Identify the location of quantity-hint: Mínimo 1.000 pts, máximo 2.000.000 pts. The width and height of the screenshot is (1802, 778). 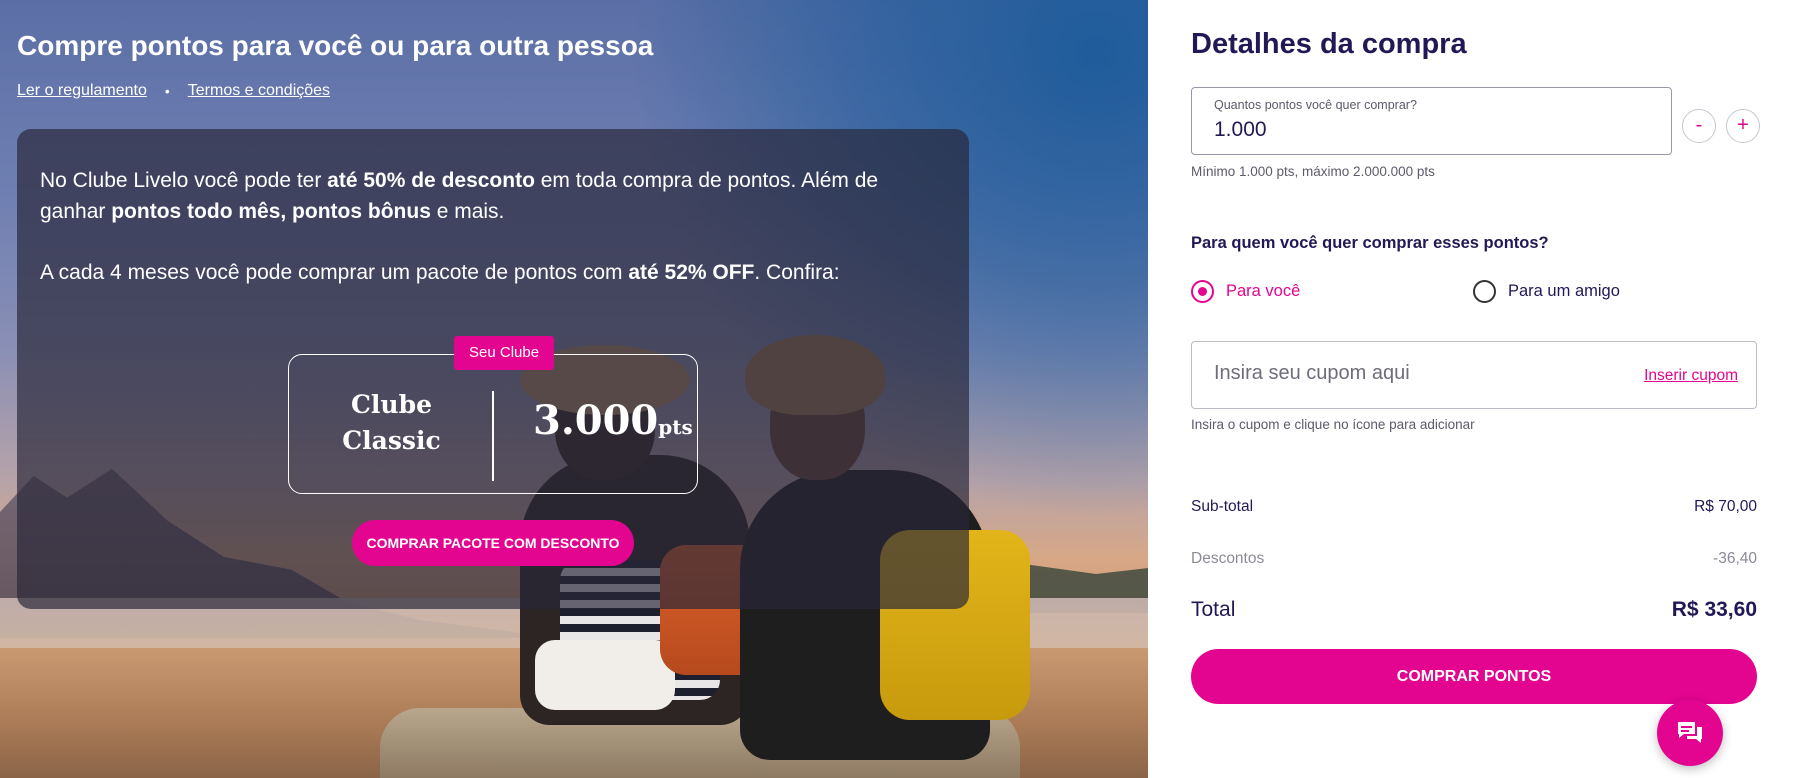
(1313, 171).